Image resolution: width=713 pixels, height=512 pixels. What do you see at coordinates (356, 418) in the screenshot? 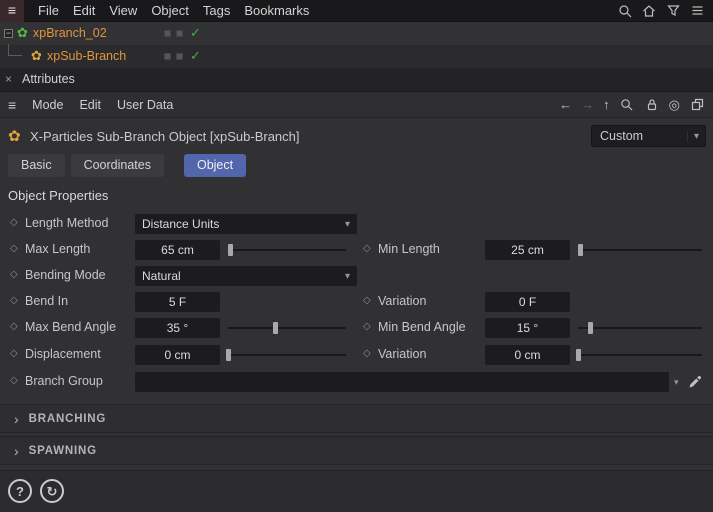
I see `section-branching: › BRANCHING` at bounding box center [356, 418].